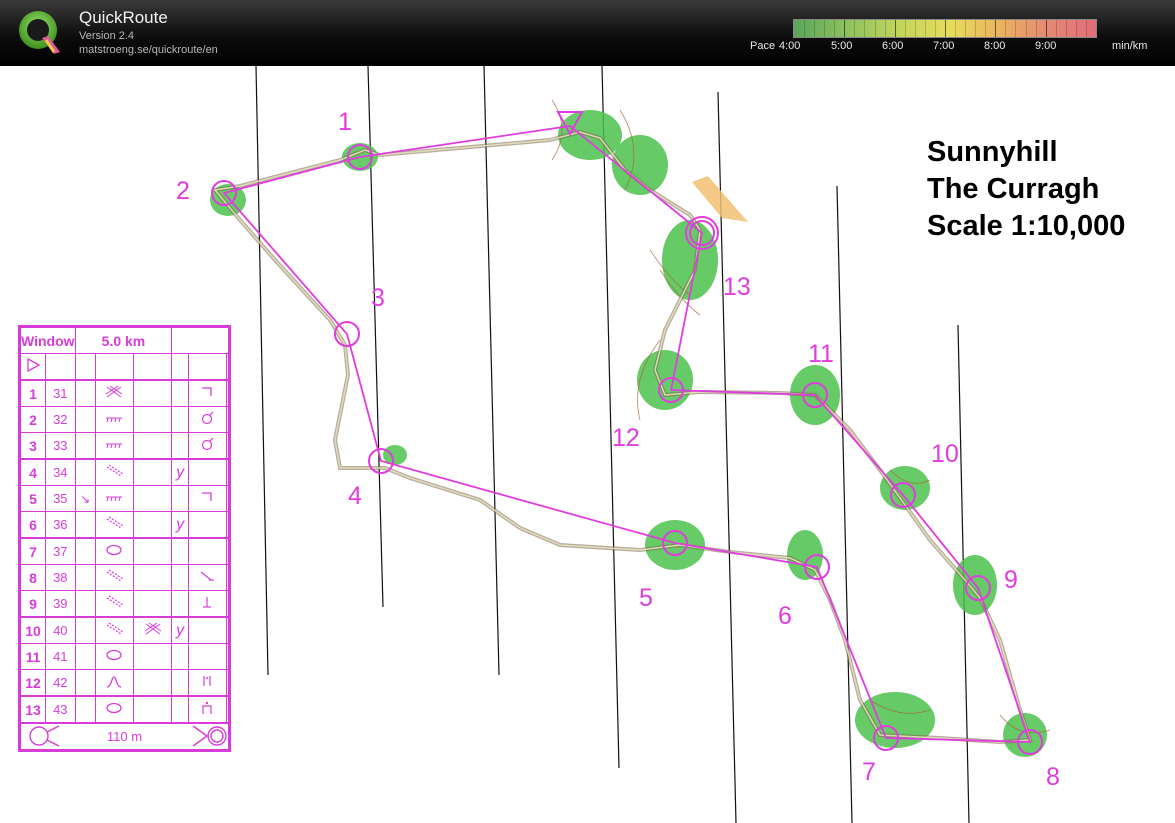  I want to click on control-seq-number: 6, so click(33, 525).